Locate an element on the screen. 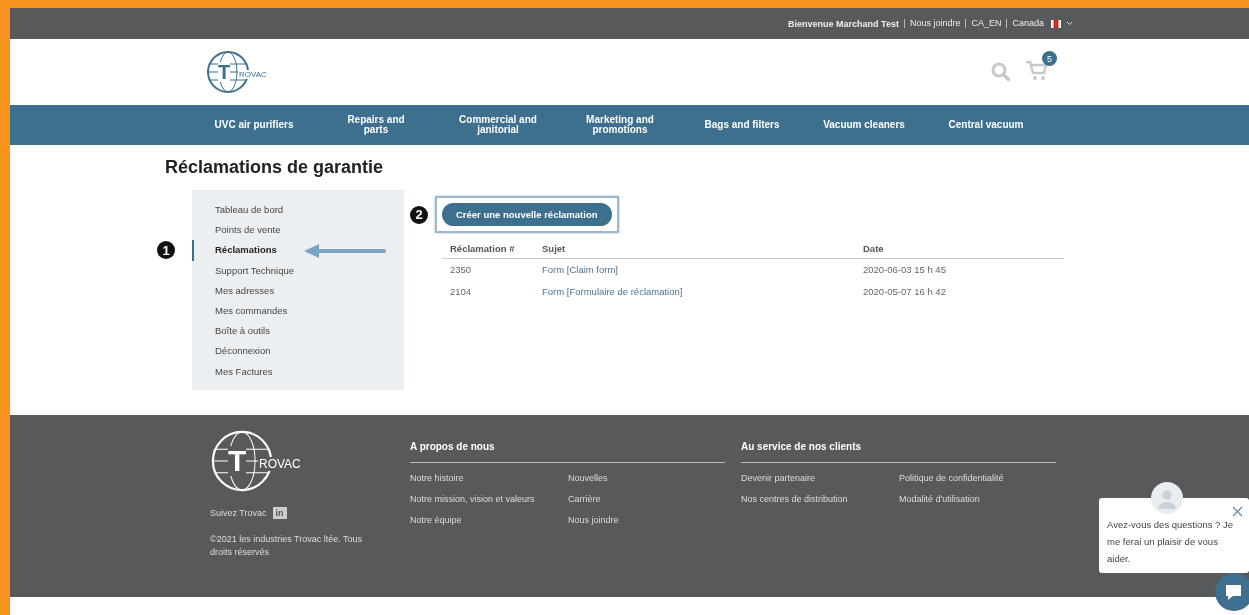 The width and height of the screenshot is (1249, 615). close-icon is located at coordinates (1237, 511).